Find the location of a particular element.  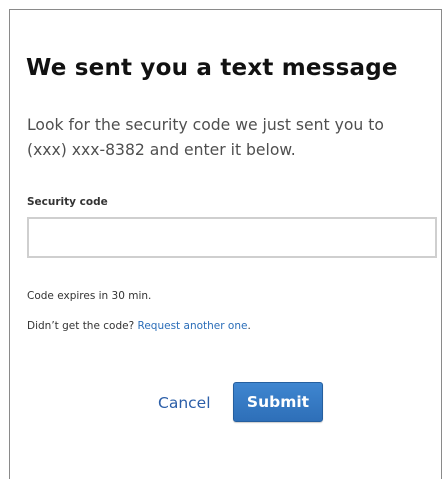

resend-prompt: Didn’t get the code? is located at coordinates (81, 326).